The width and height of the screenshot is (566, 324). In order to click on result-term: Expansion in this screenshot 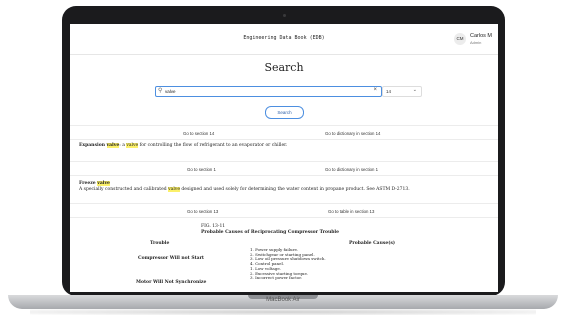, I will do `click(93, 145)`.